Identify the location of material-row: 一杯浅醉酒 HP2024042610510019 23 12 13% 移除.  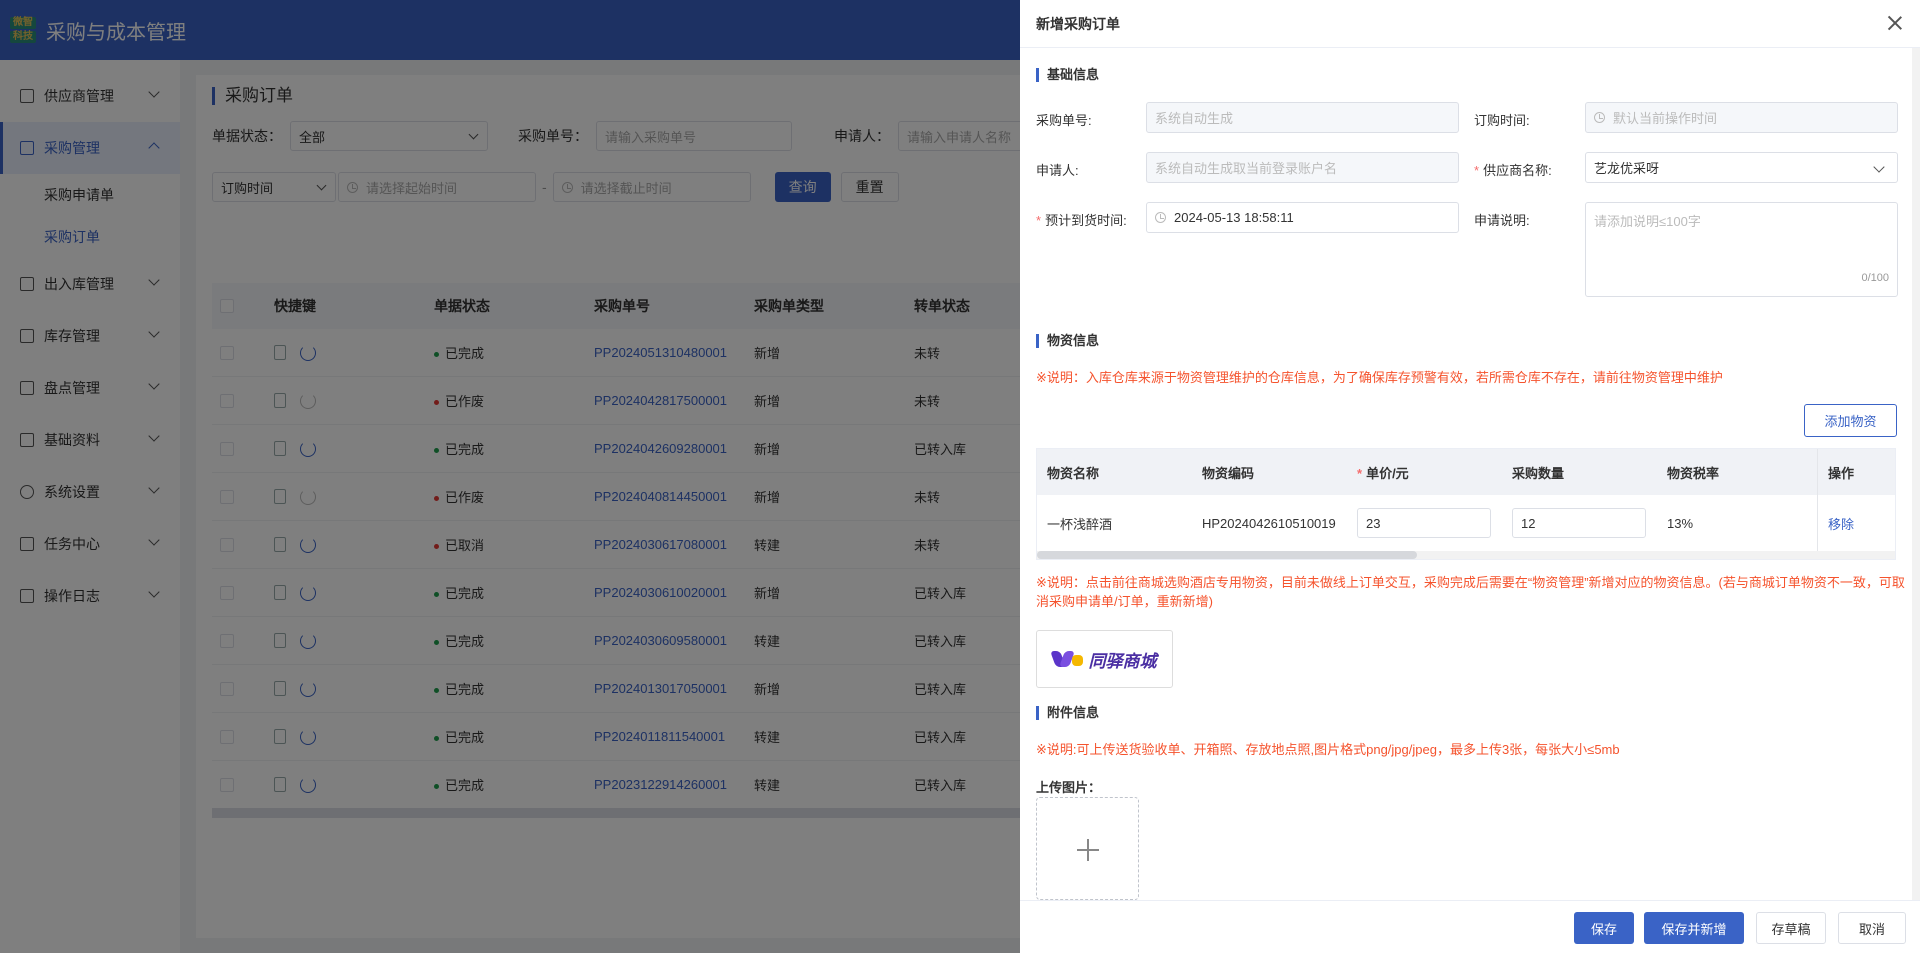
(1466, 523).